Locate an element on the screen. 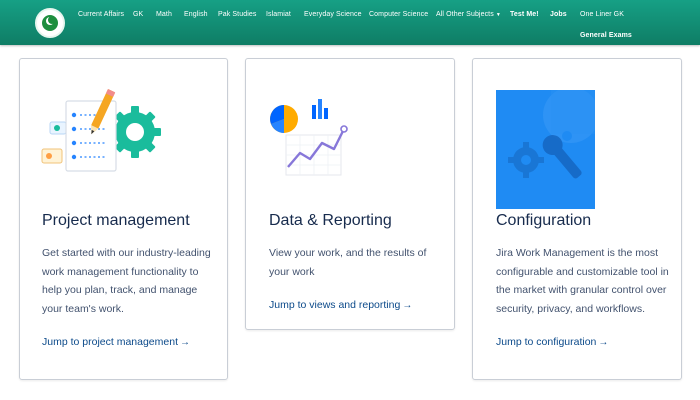 This screenshot has height=400, width=700. nav-all-other-subjects: All Other Subjects ▼ is located at coordinates (468, 14).